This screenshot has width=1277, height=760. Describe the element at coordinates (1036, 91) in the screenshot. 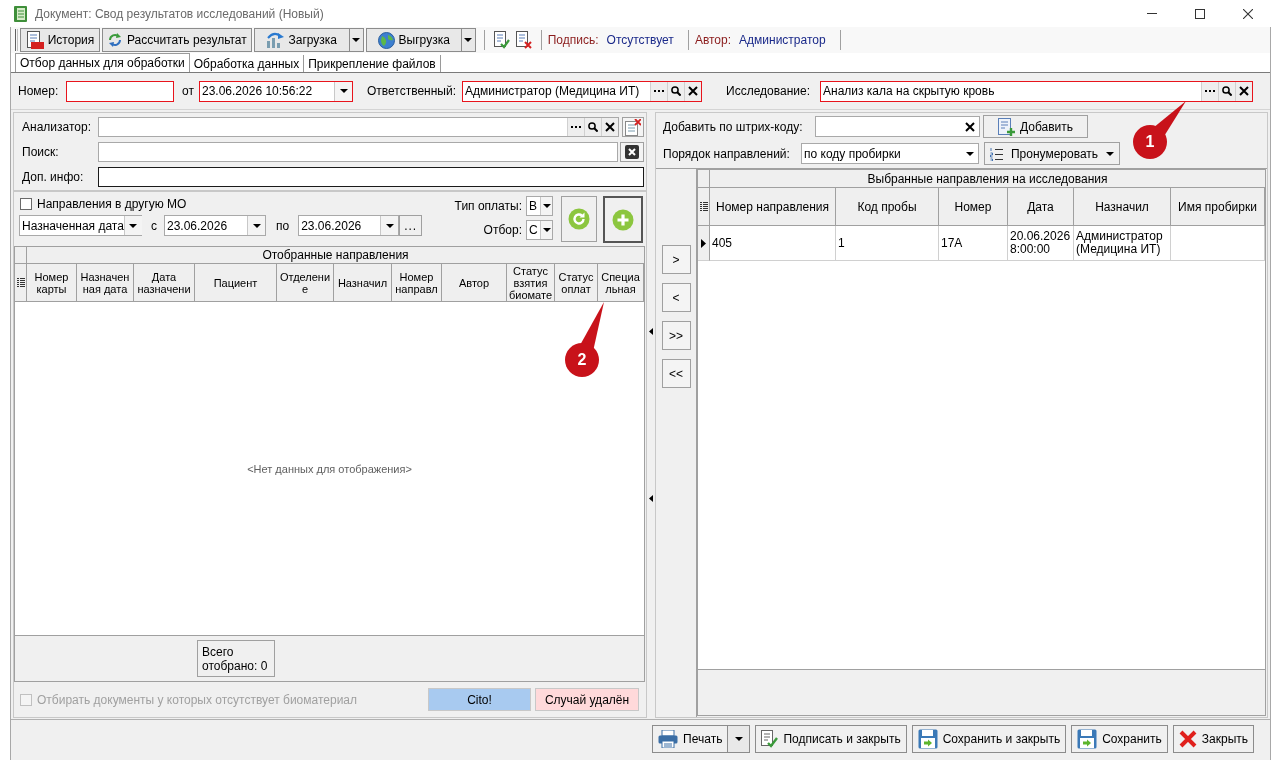

I see `lookup-field: Анализ кала на скрытую кровь` at that location.